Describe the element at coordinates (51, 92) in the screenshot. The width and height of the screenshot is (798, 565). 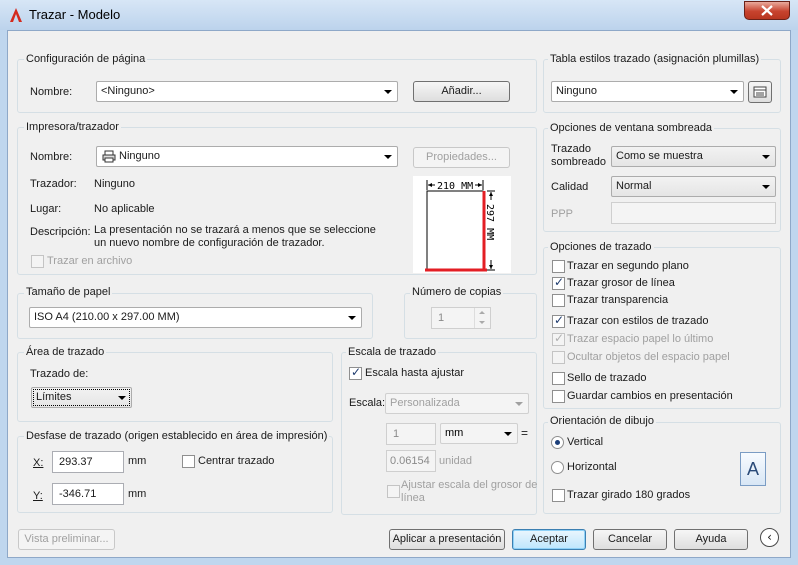
I see `page-setup-name-label: Nombre:` at that location.